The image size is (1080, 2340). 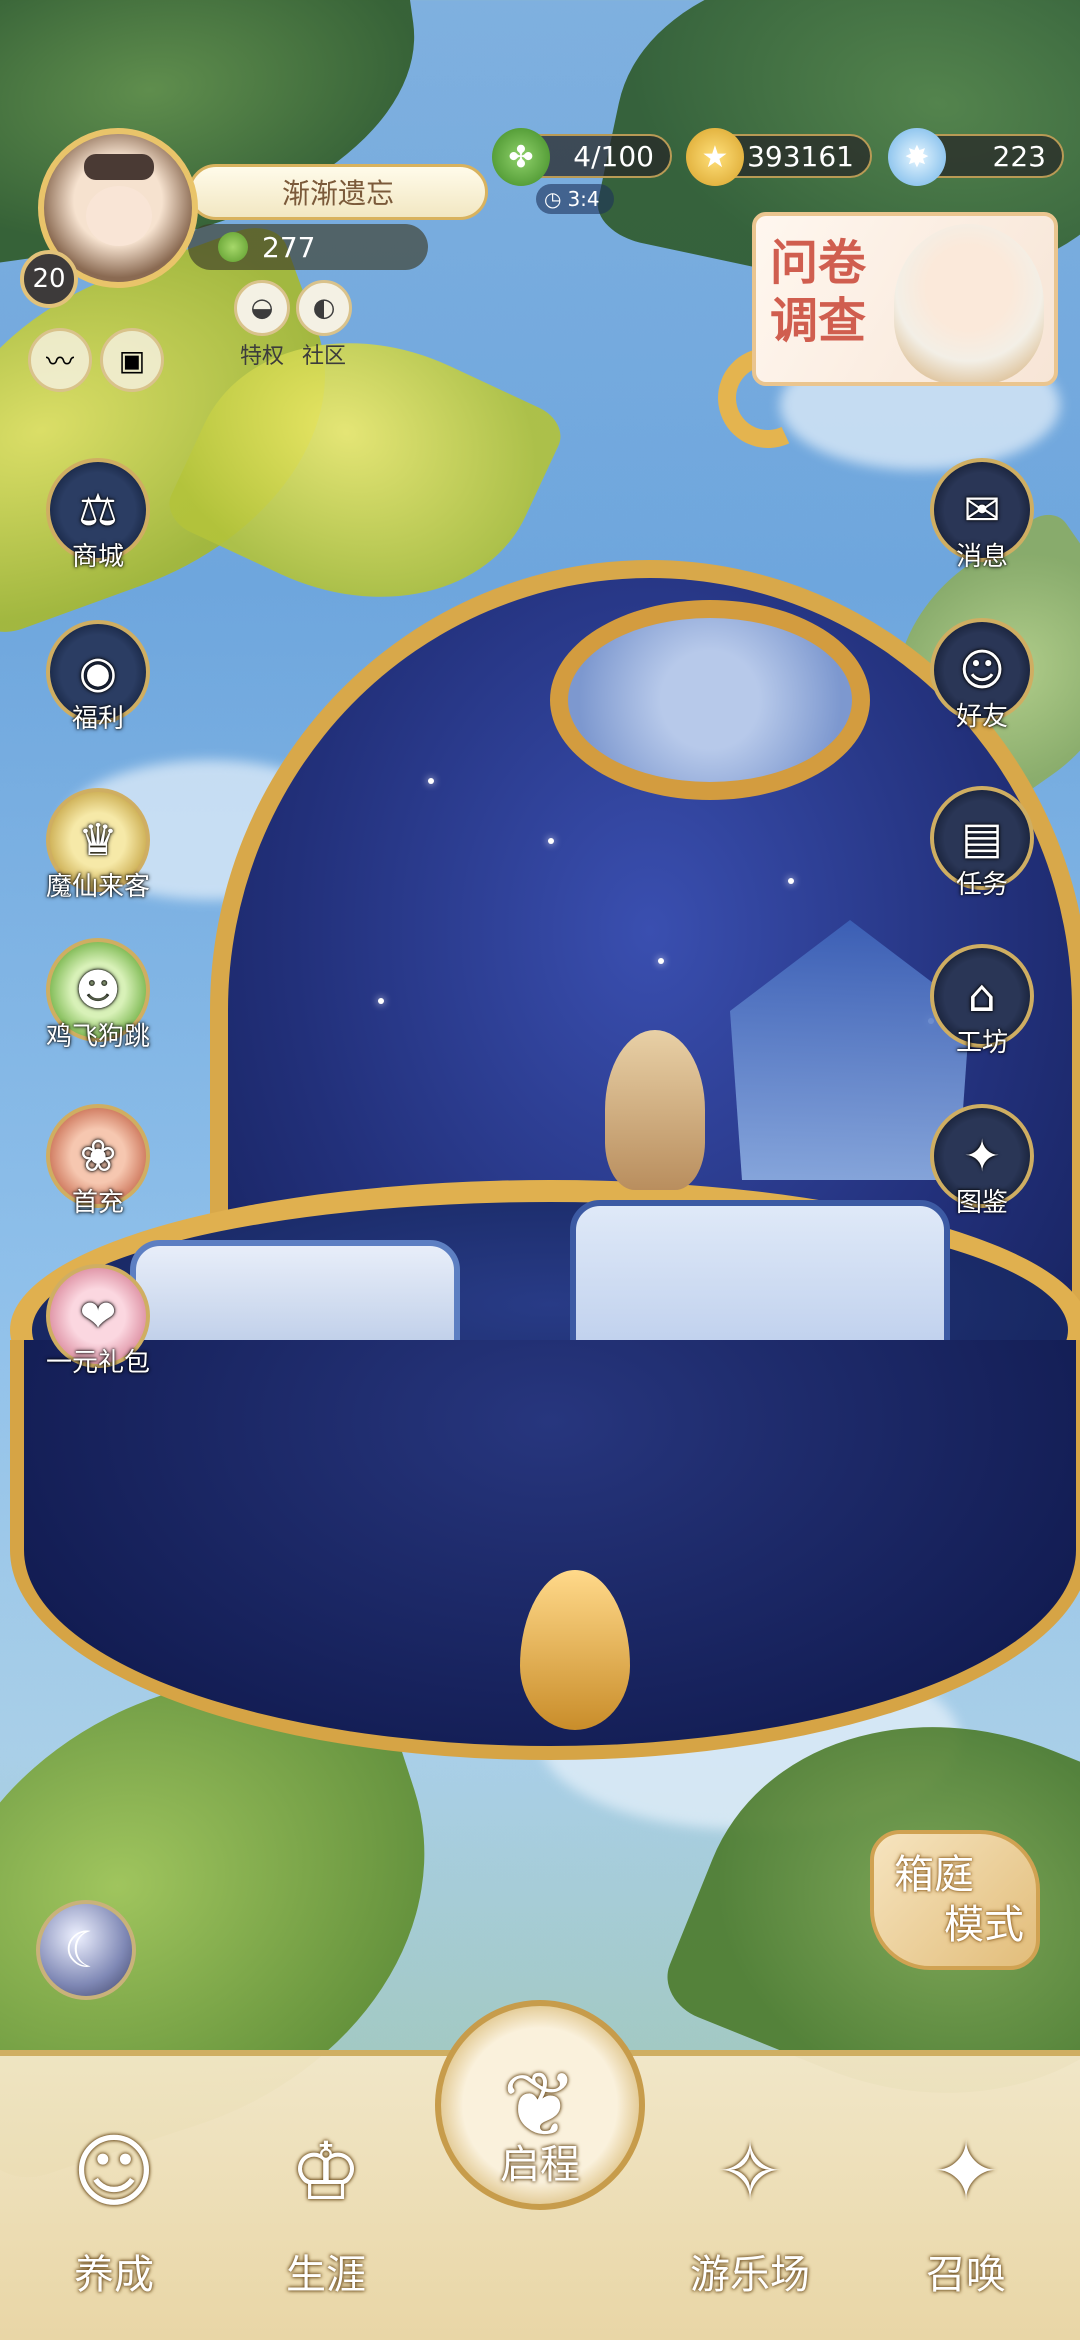 What do you see at coordinates (982, 515) in the screenshot?
I see `menu-messages: ✉ 消息` at bounding box center [982, 515].